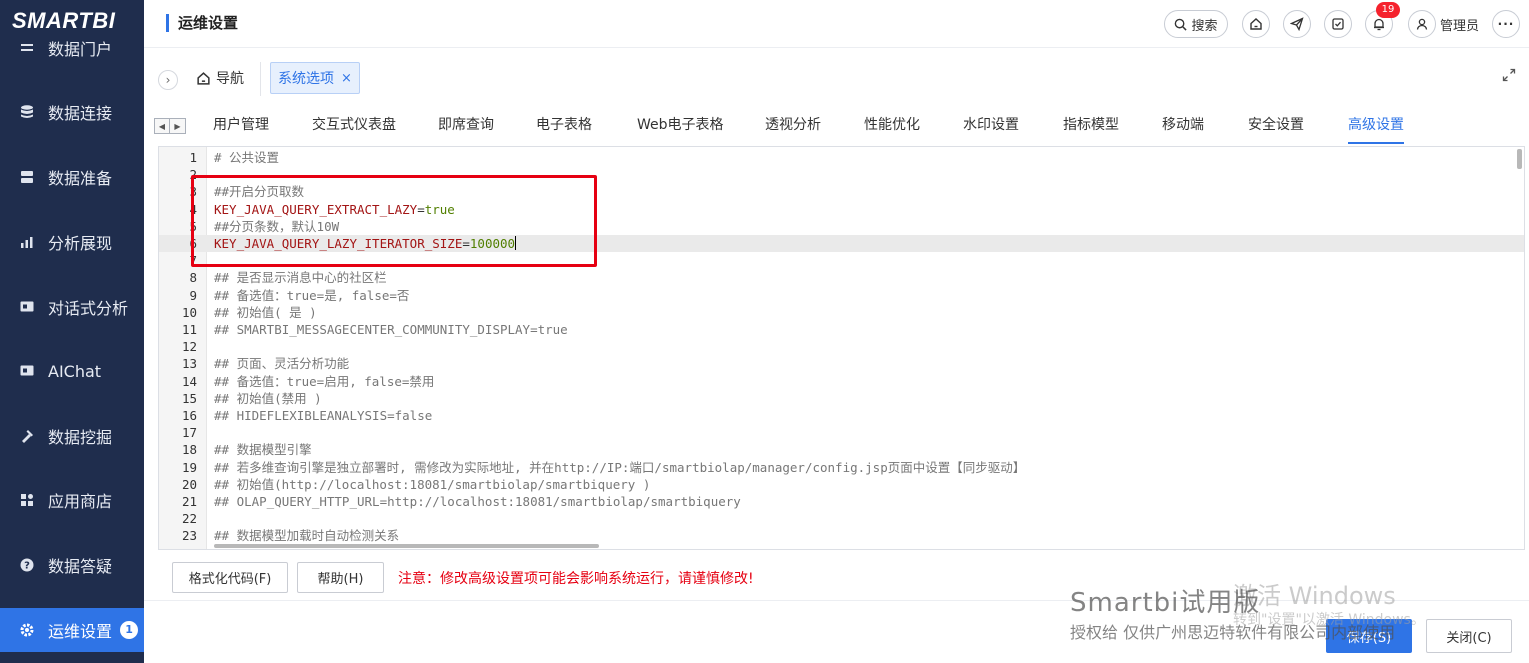 The width and height of the screenshot is (1529, 663). I want to click on line-number: 22, so click(189, 519).